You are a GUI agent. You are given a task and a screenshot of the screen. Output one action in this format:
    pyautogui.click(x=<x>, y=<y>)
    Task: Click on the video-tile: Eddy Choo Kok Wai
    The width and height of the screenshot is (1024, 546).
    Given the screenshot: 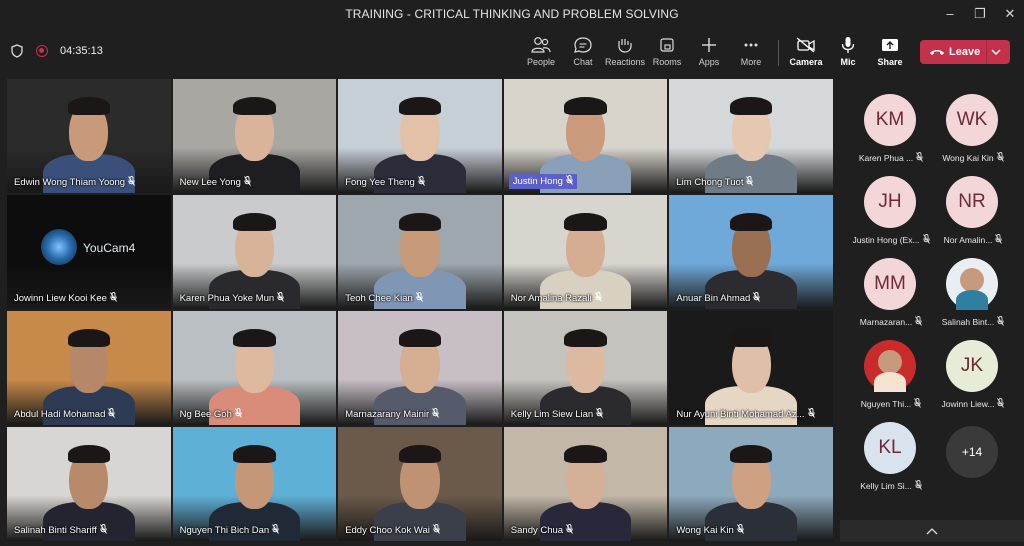 What is the action you would take?
    pyautogui.click(x=420, y=484)
    